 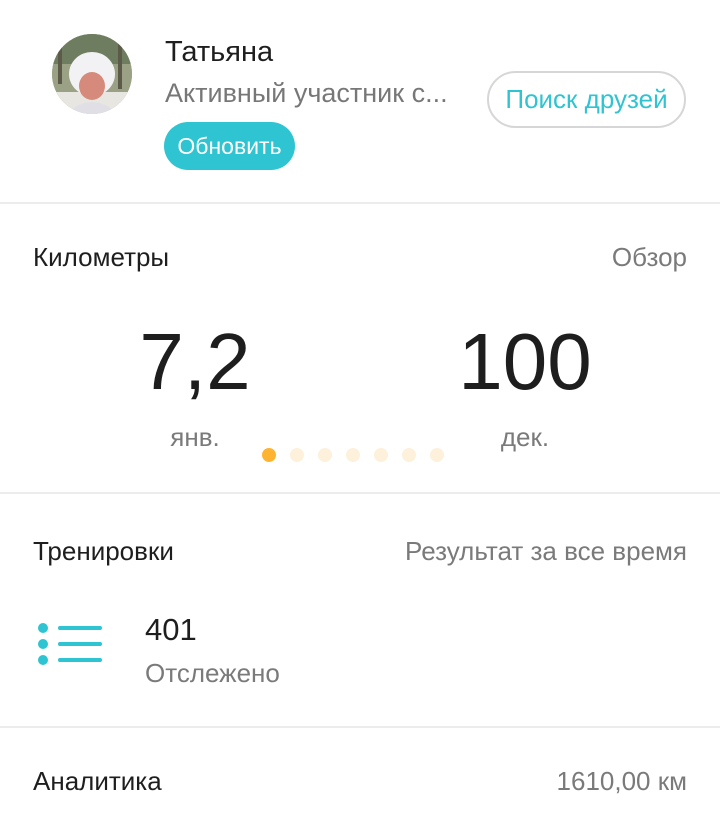 What do you see at coordinates (546, 551) in the screenshot?
I see `all-time-results-link: Результат за все время` at bounding box center [546, 551].